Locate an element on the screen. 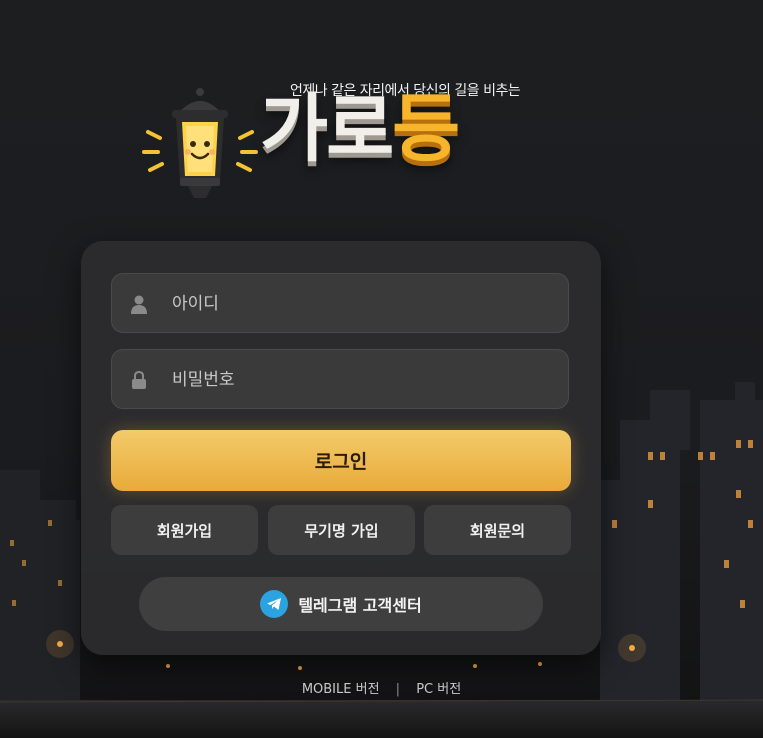 The image size is (763, 738). telegram-icon is located at coordinates (274, 604).